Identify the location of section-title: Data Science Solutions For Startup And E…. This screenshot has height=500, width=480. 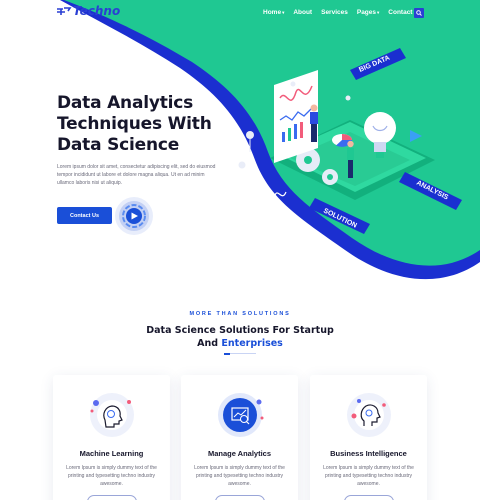
(240, 337).